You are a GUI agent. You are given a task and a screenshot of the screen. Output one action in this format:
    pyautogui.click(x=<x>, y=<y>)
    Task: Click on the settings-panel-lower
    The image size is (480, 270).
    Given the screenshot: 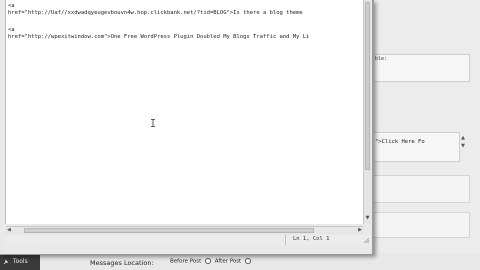 What is the action you would take?
    pyautogui.click(x=421, y=225)
    